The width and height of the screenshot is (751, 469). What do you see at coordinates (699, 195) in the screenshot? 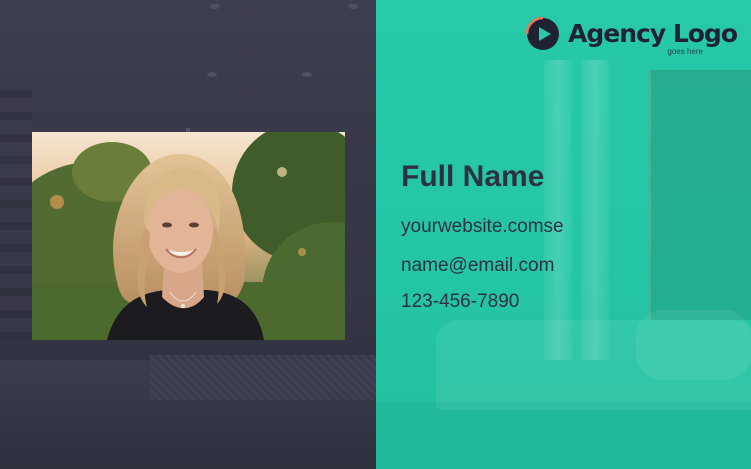
I see `window` at bounding box center [699, 195].